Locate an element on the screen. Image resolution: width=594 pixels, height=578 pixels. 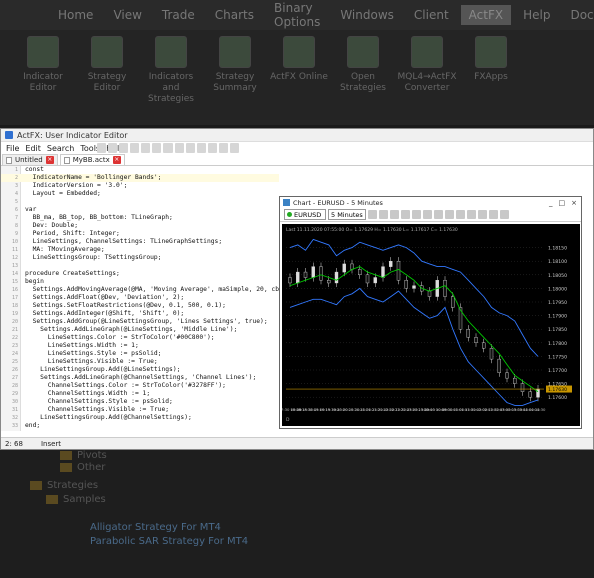
price-tick-label: 1.18150 is located at coordinates (557, 249).